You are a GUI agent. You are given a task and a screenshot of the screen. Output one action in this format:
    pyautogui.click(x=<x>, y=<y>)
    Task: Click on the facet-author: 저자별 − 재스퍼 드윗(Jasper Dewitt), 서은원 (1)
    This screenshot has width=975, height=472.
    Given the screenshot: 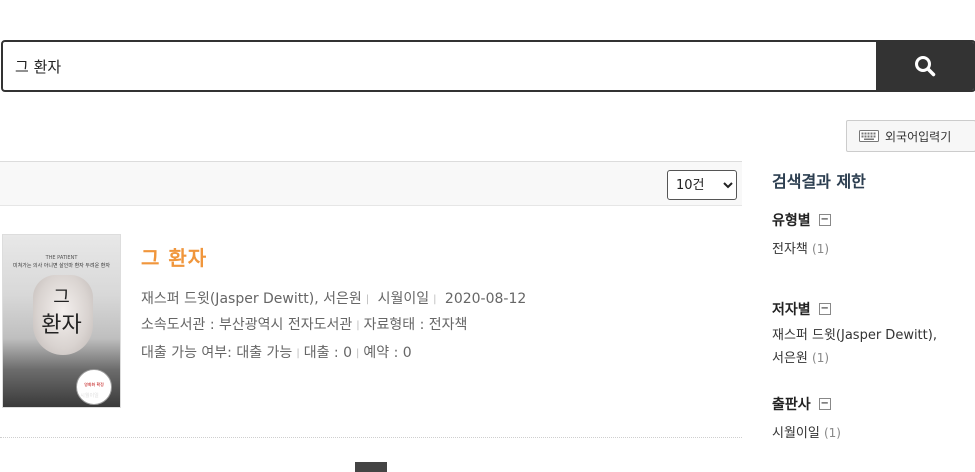 What is the action you would take?
    pyautogui.click(x=872, y=334)
    